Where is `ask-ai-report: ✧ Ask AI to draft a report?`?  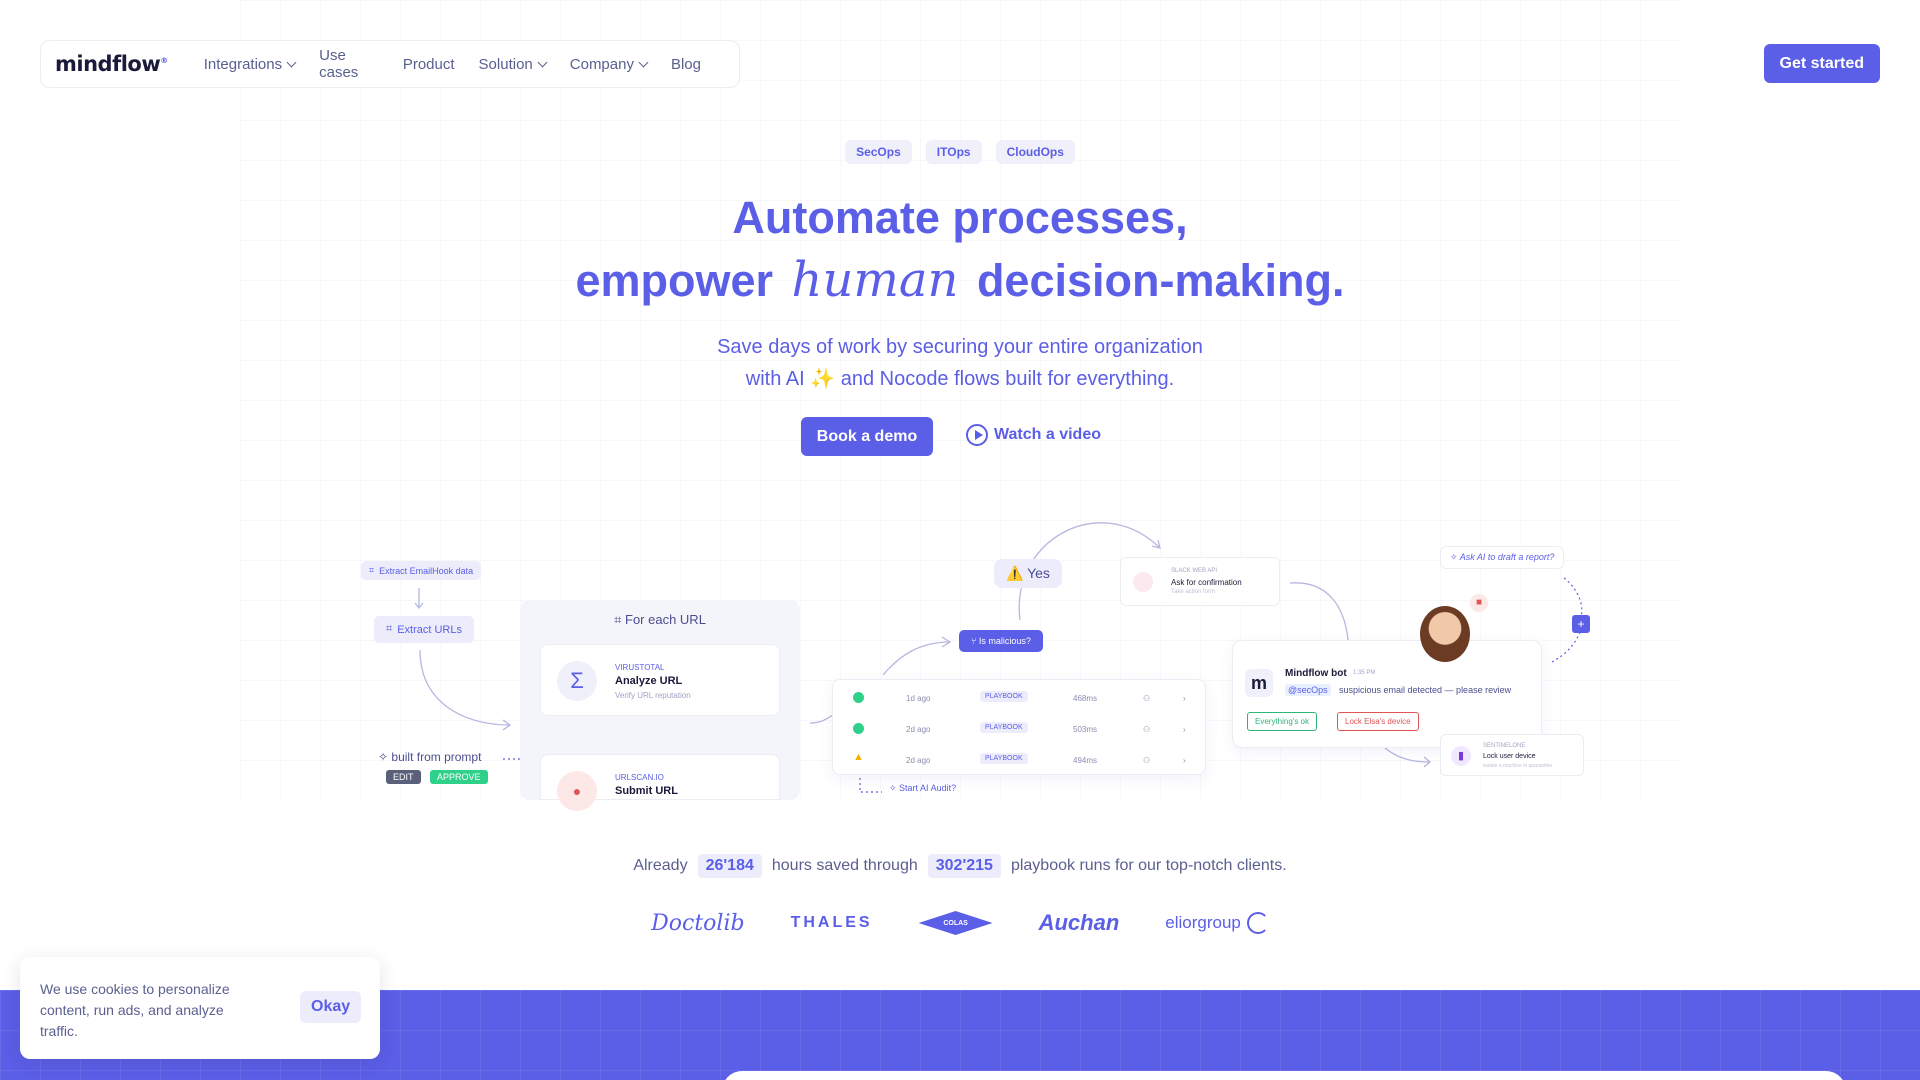 ask-ai-report: ✧ Ask AI to draft a report? is located at coordinates (1502, 557).